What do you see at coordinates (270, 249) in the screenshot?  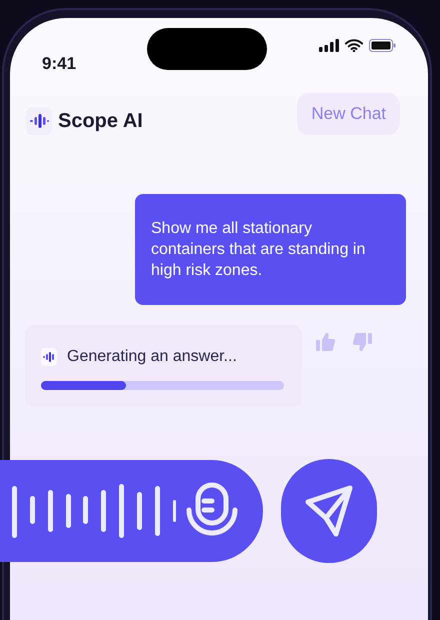 I see `user-message: Show me all stationary containers that are standing in high risk zones.` at bounding box center [270, 249].